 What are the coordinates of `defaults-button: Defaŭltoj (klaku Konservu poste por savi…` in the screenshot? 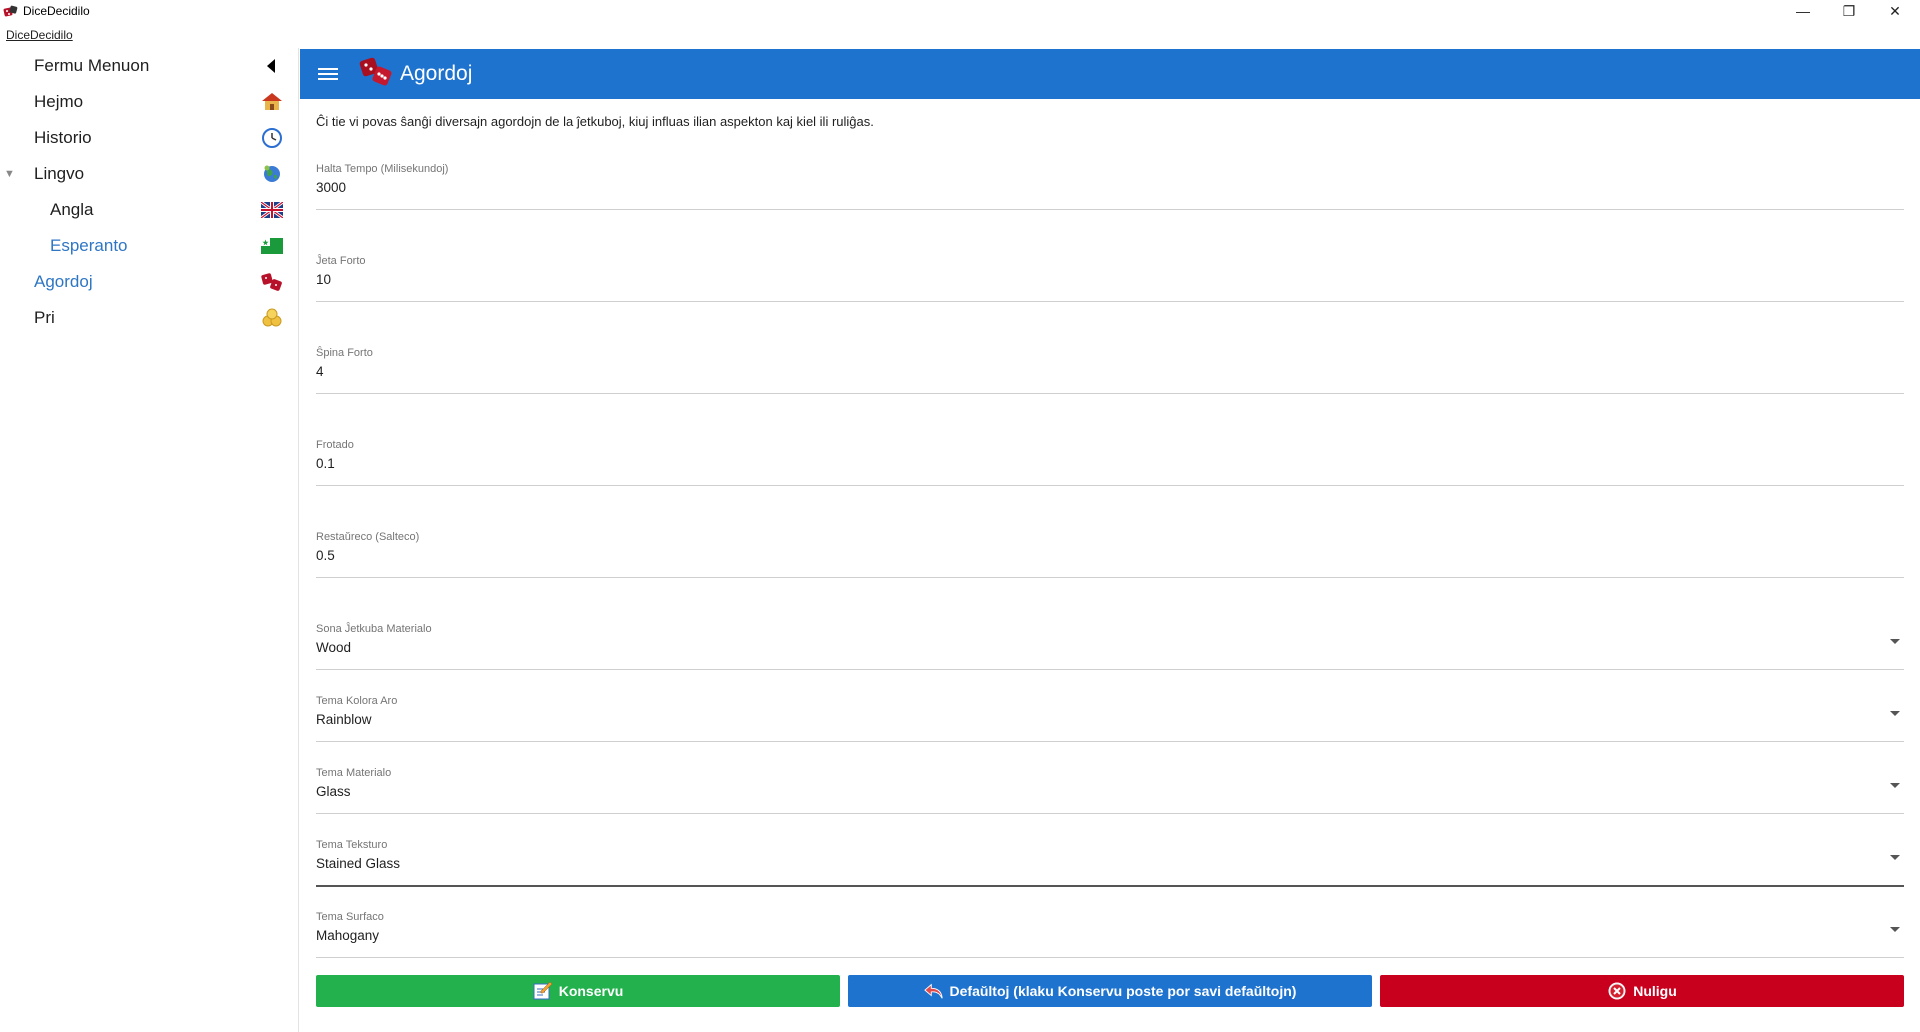 It's located at (1110, 991).